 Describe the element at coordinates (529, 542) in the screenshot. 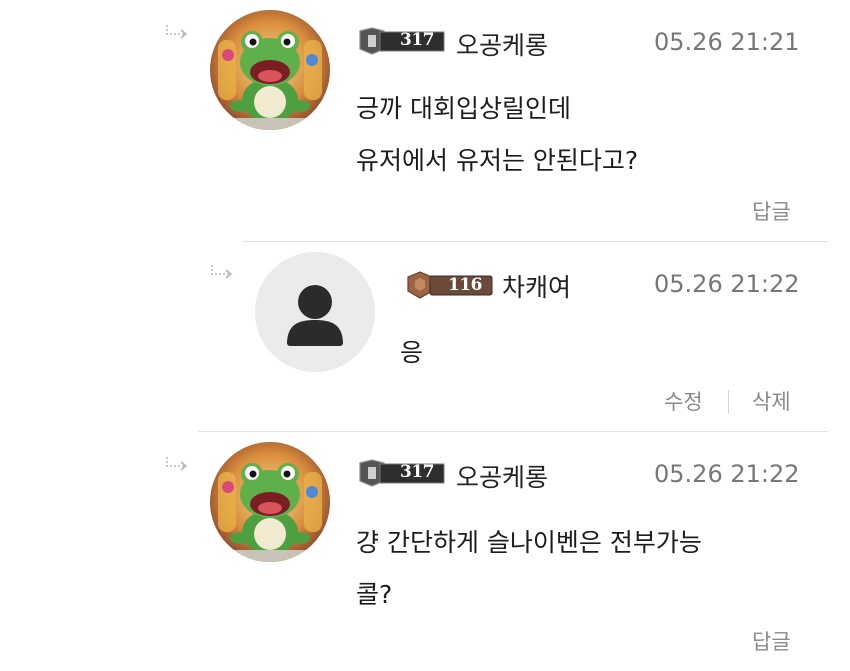

I see `comment-text-line: 걍 간단하게 슬나이벤은 전부가능` at that location.